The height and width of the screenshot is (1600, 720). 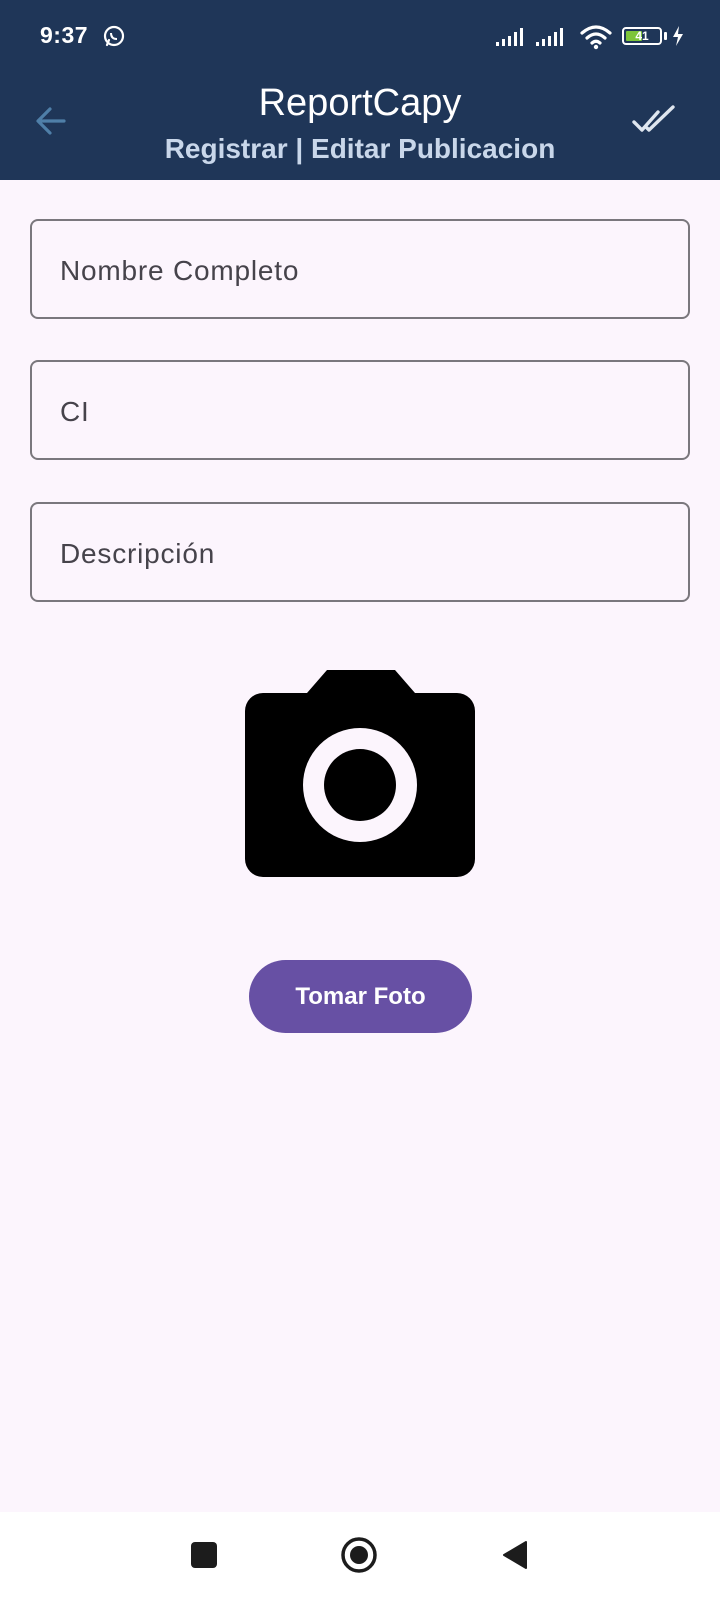 What do you see at coordinates (360, 148) in the screenshot?
I see `app-subtitle: Registrar | Editar Publicacion` at bounding box center [360, 148].